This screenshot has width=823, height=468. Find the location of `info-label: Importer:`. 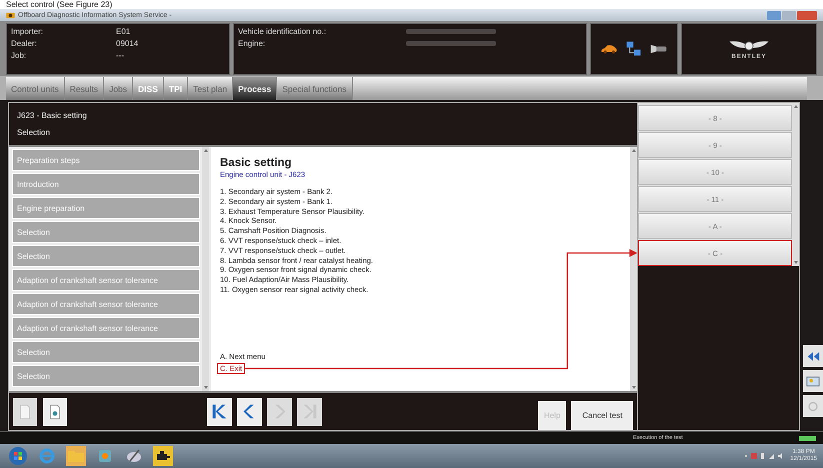

info-label: Importer: is located at coordinates (27, 31).